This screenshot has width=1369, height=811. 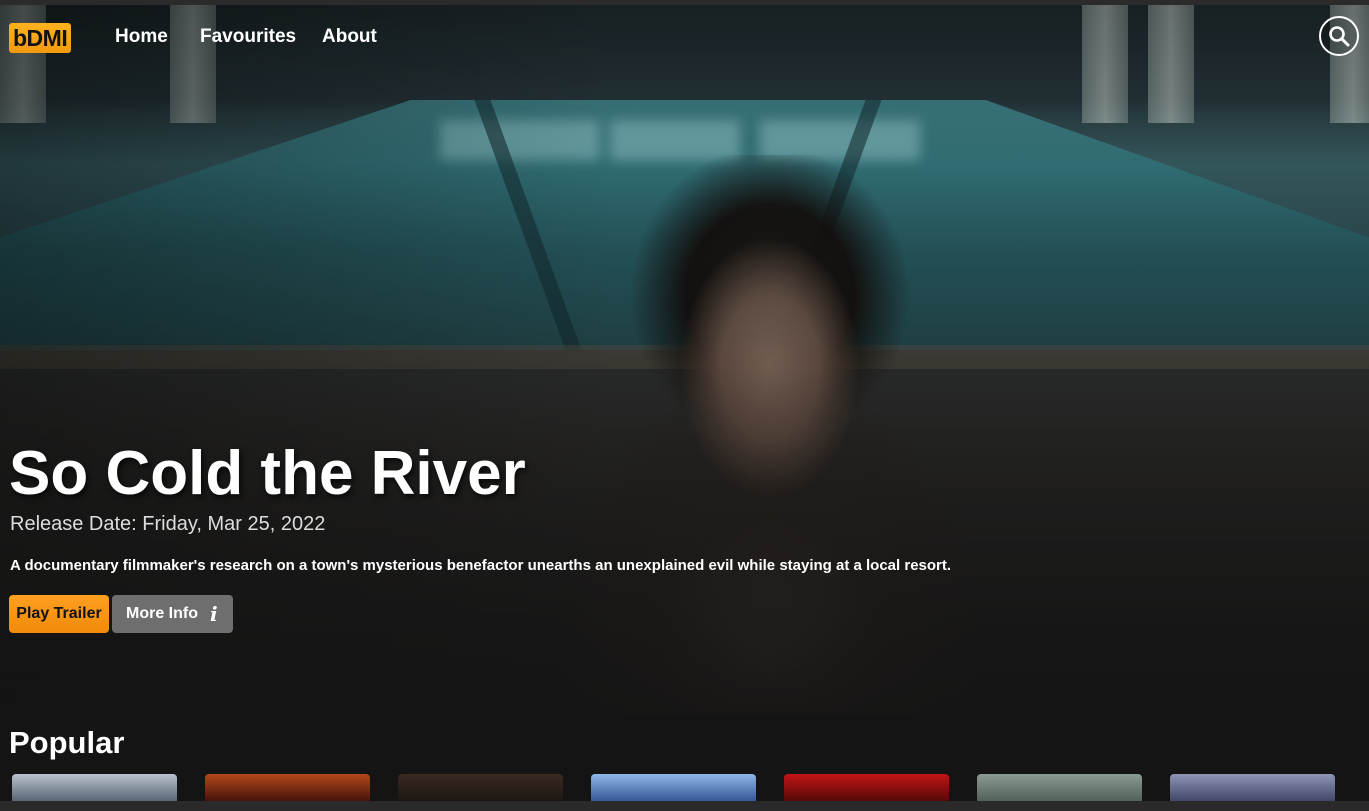 I want to click on play-trailer-button: Play Trailer, so click(x=59, y=614).